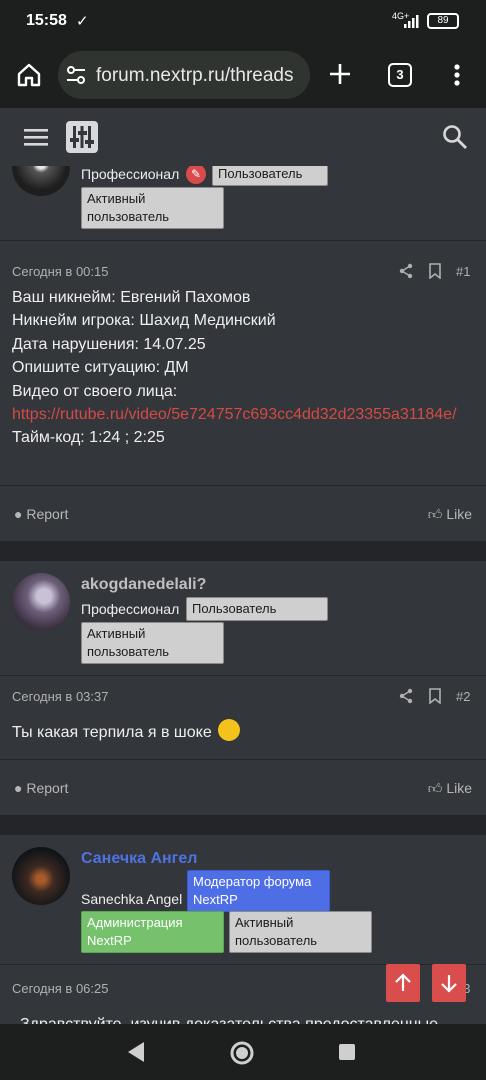  What do you see at coordinates (82, 137) in the screenshot?
I see `forum-logo` at bounding box center [82, 137].